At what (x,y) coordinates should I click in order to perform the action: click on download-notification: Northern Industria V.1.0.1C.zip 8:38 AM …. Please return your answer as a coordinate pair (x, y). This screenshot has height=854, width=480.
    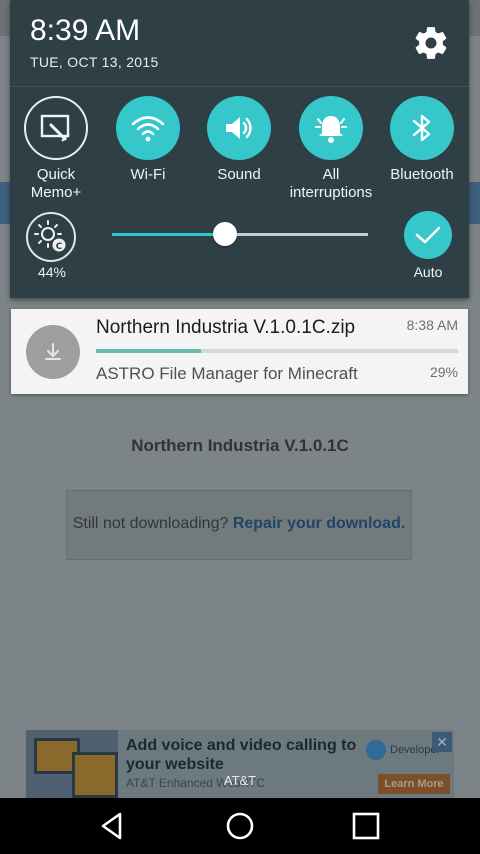
    Looking at the image, I should click on (239, 351).